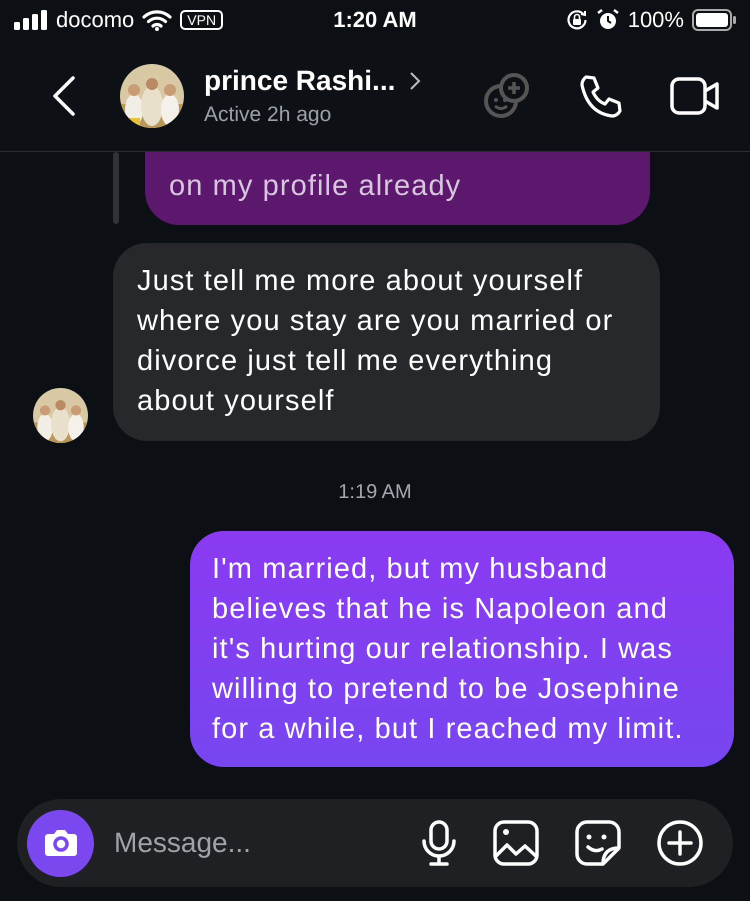 This screenshot has height=901, width=750. Describe the element at coordinates (577, 20) in the screenshot. I see `rotation-lock-icon` at that location.